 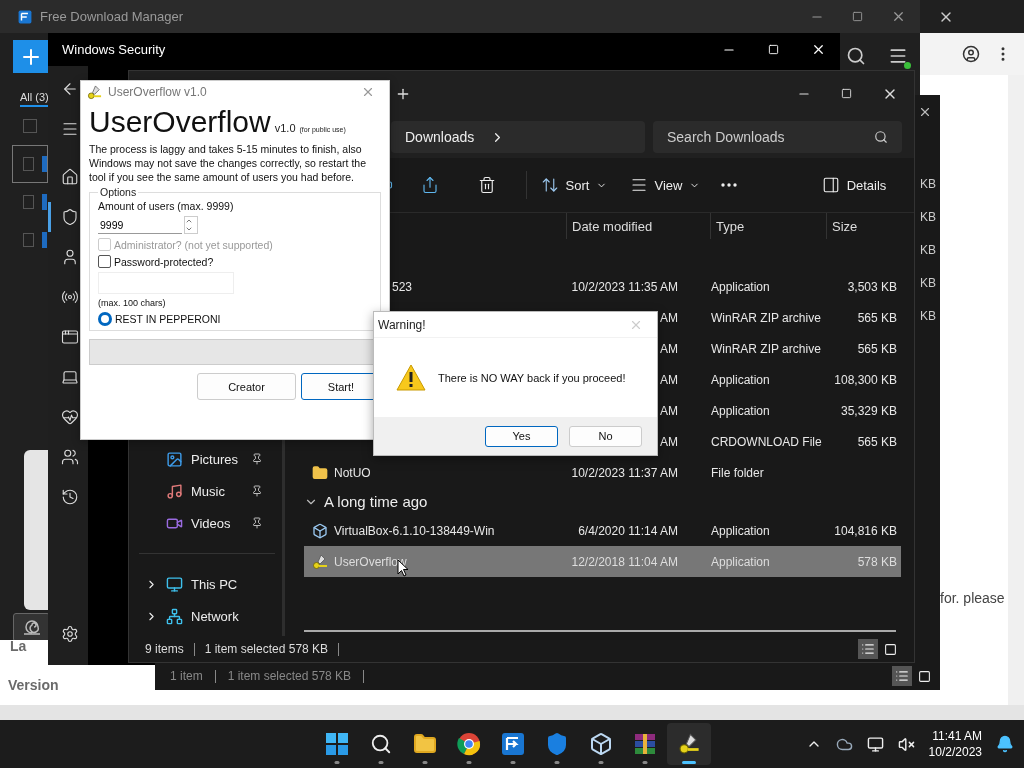 I want to click on group-header: A long time ago, so click(x=609, y=501).